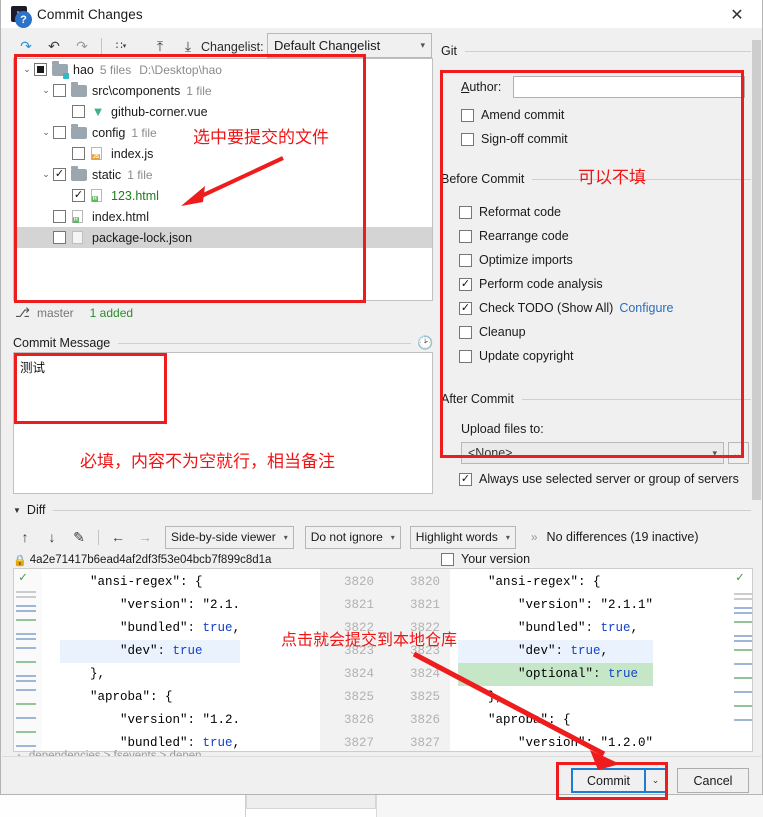 This screenshot has height=817, width=763. What do you see at coordinates (327, 45) in the screenshot?
I see `changelist-value: Default Changelist` at bounding box center [327, 45].